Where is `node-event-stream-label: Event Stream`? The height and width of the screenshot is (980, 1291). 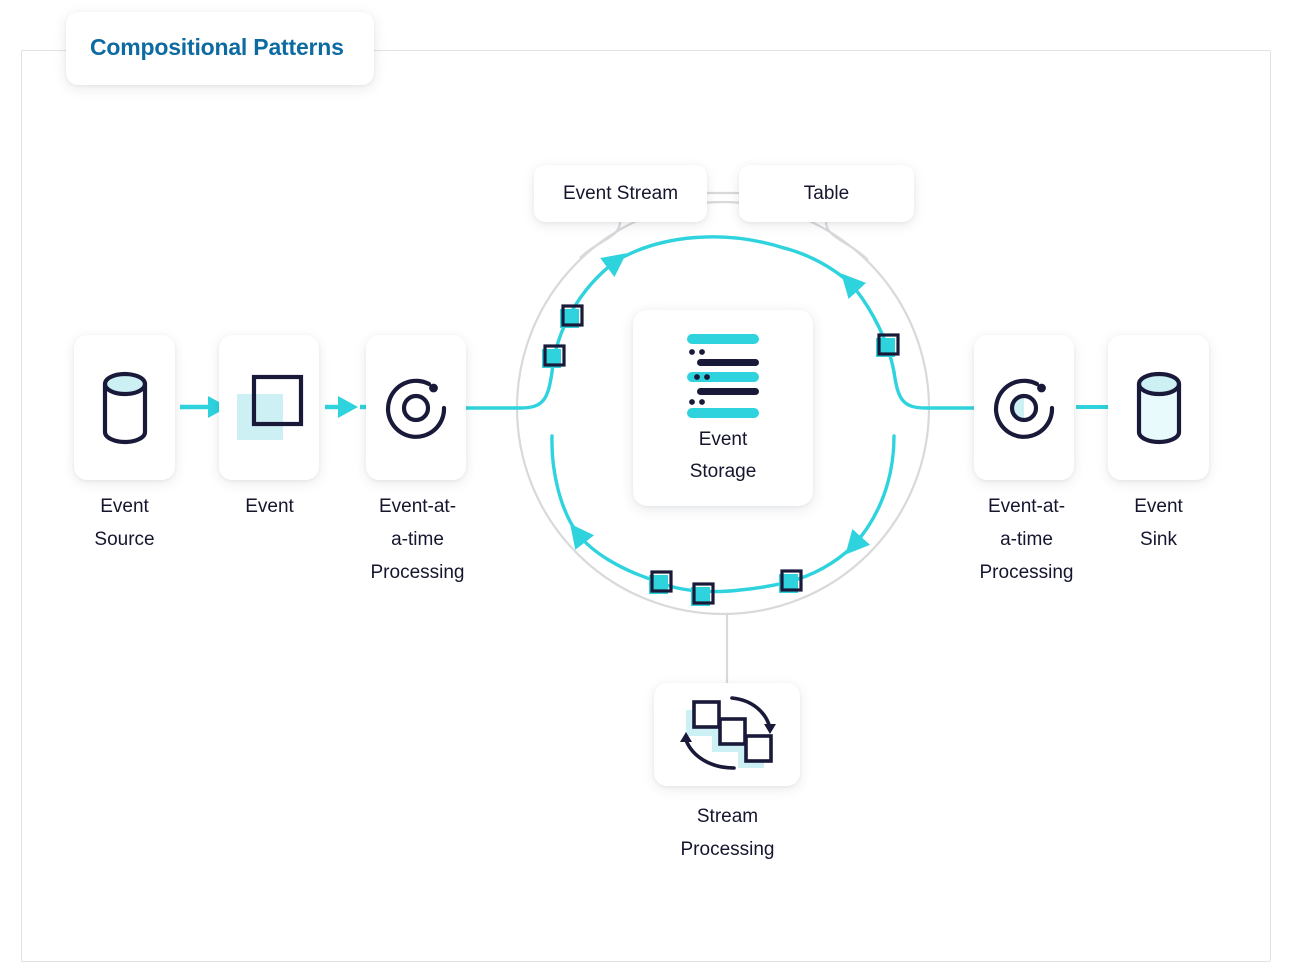
node-event-stream-label: Event Stream is located at coordinates (620, 193).